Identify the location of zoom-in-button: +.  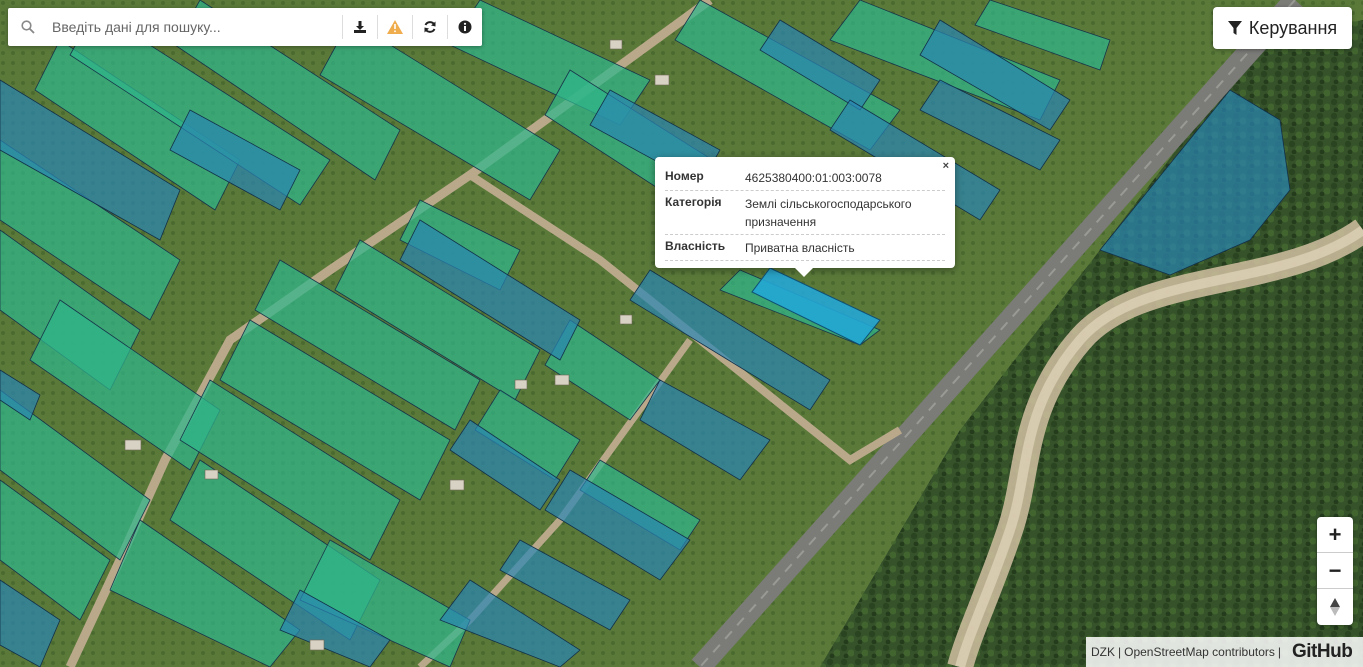
(1335, 535).